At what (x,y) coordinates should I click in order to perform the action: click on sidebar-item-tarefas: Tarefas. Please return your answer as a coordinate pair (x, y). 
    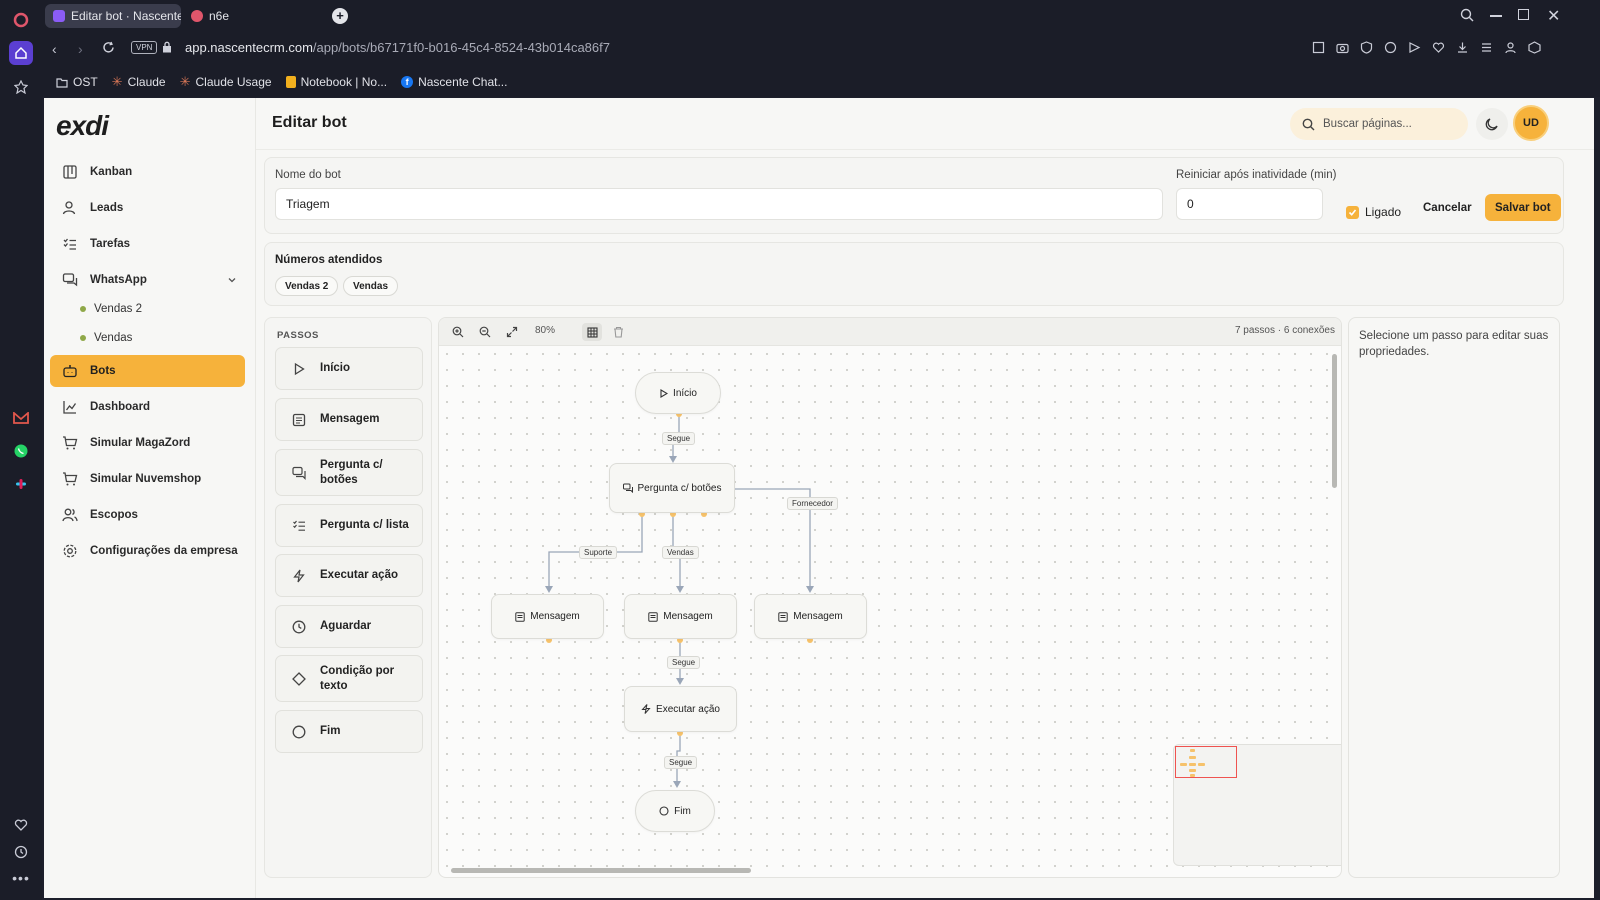
    Looking at the image, I should click on (147, 244).